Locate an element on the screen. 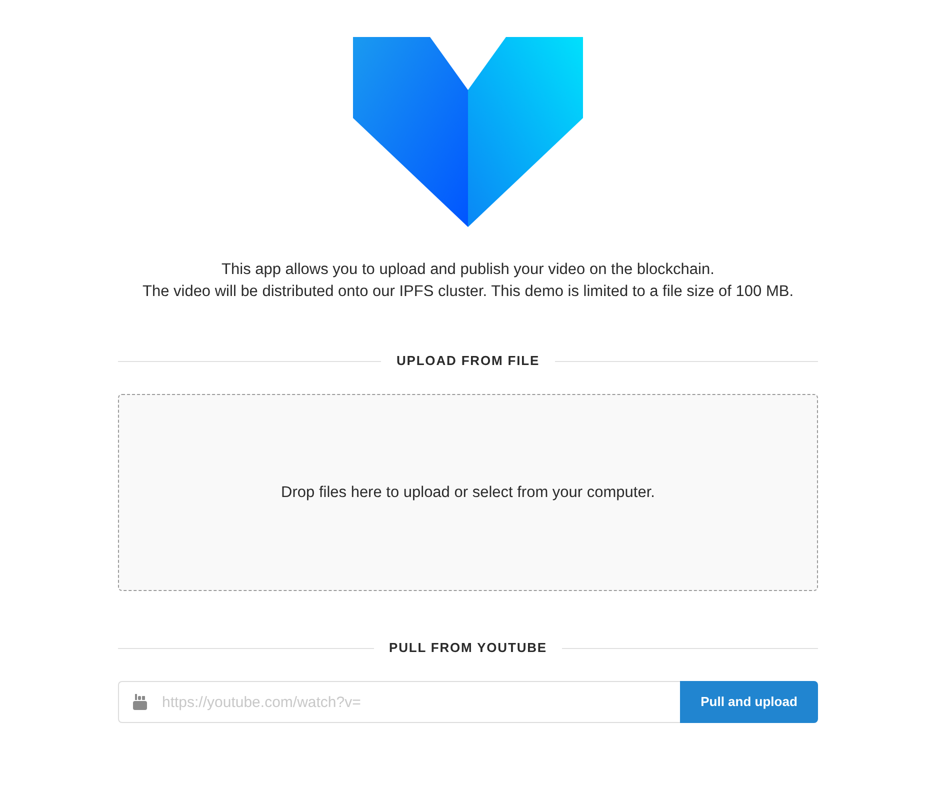 This screenshot has width=947, height=794. intro-text: The video will be distributed onto our IPFS cluster. This demo is limited to a file size of 100 MB. is located at coordinates (468, 292).